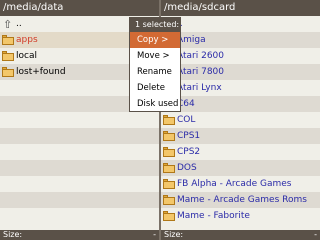 The width and height of the screenshot is (320, 240). Describe the element at coordinates (191, 40) in the screenshot. I see `list-item-label: Amiga` at that location.